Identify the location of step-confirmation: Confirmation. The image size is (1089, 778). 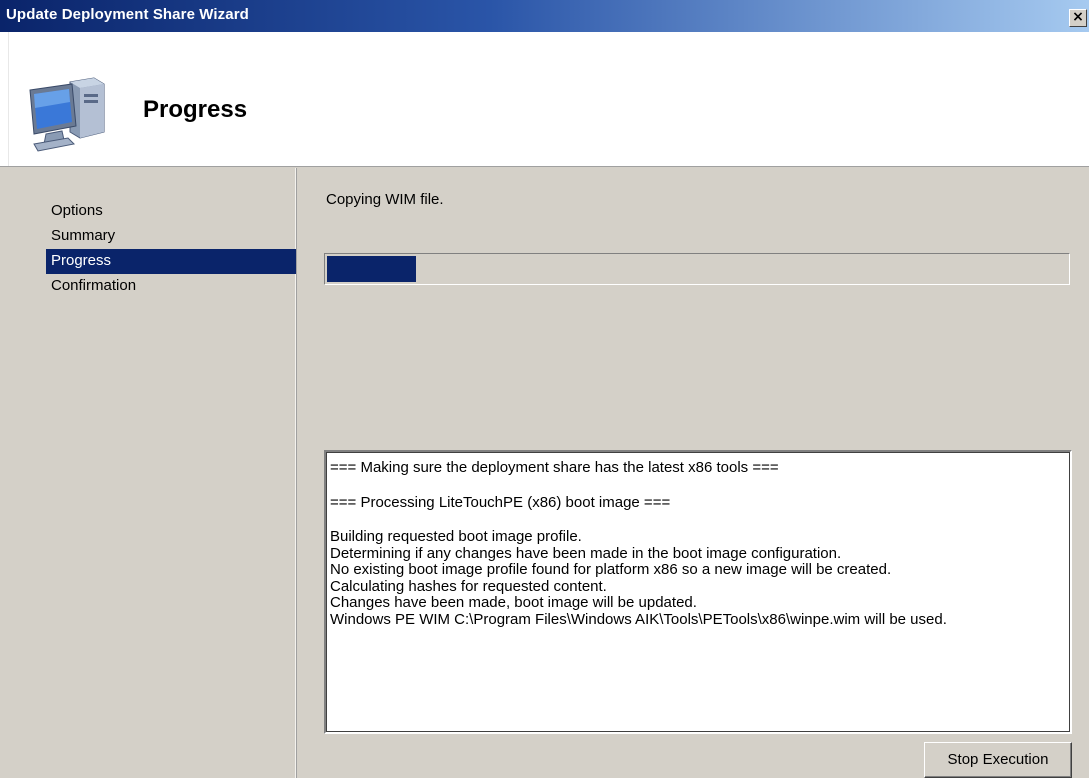
(171, 286).